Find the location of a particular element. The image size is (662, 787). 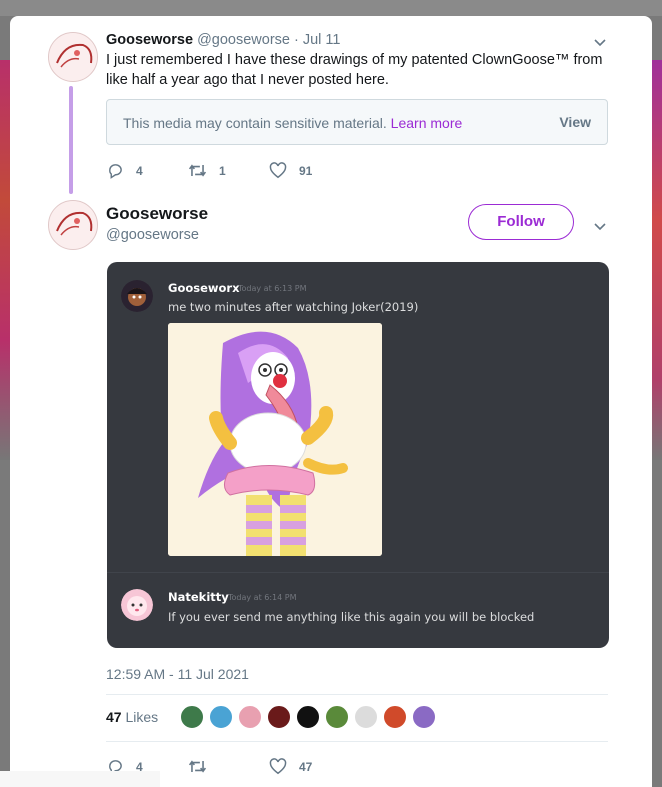

likes-label: Likes is located at coordinates (142, 717).